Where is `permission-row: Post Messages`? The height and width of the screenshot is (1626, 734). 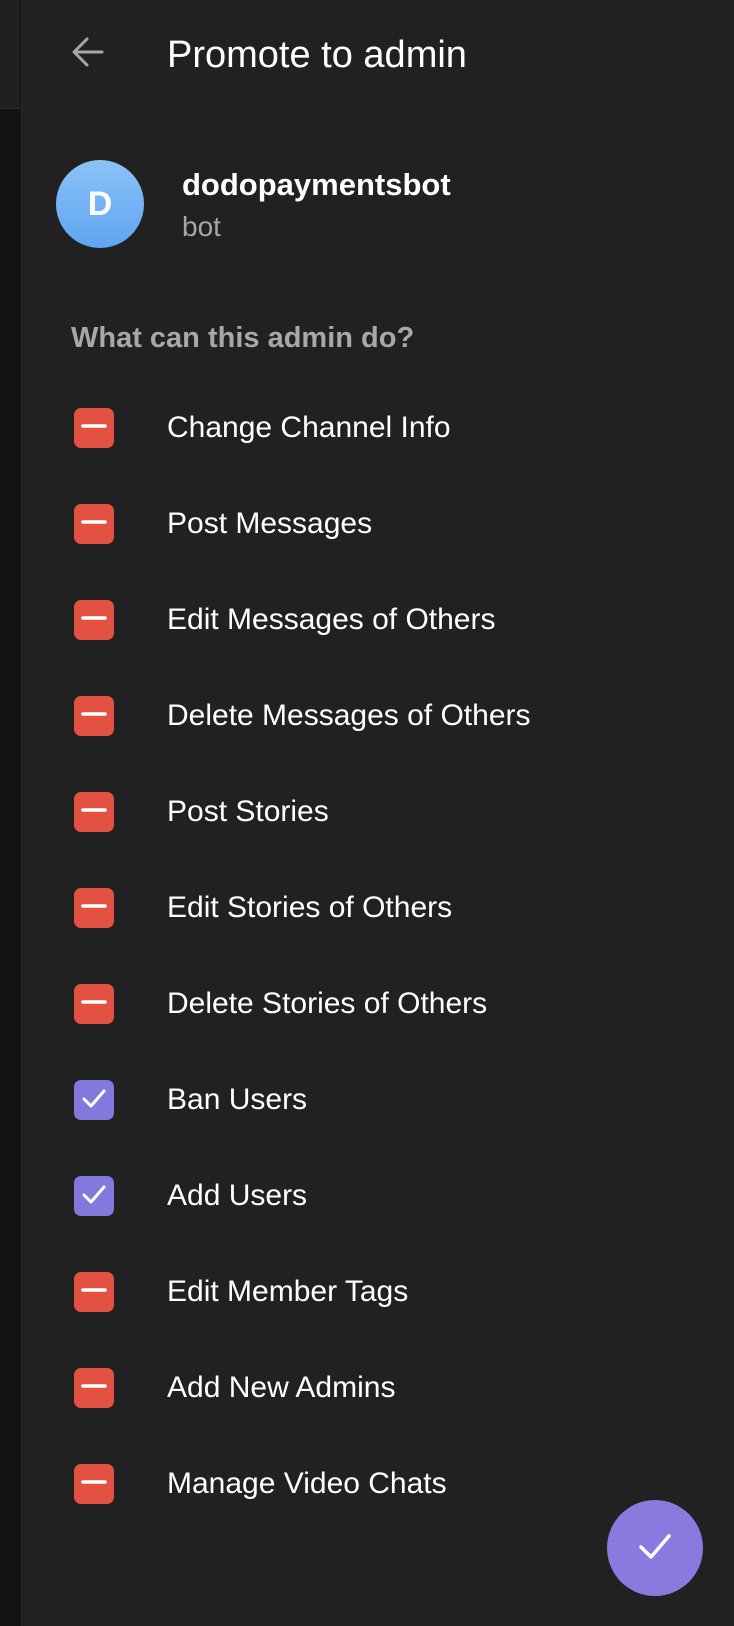 permission-row: Post Messages is located at coordinates (378, 524).